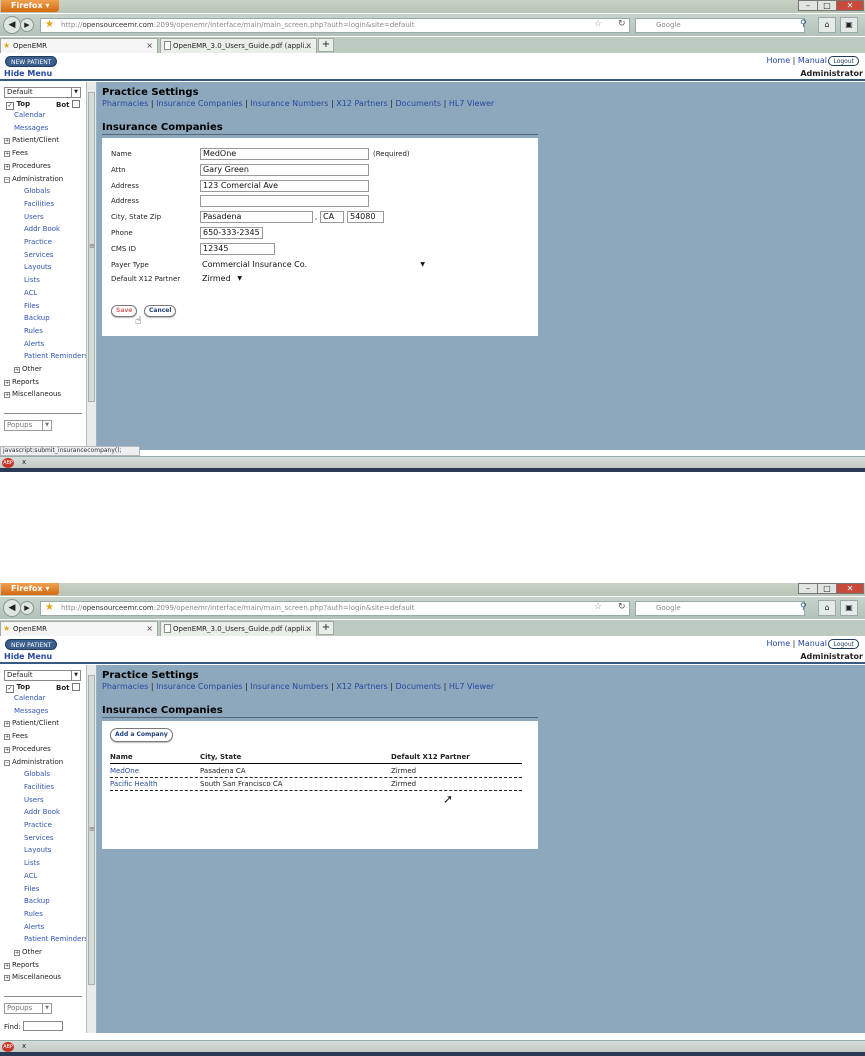 This screenshot has height=1056, width=865. I want to click on checkbox-checked-icon: ✓, so click(10, 689).